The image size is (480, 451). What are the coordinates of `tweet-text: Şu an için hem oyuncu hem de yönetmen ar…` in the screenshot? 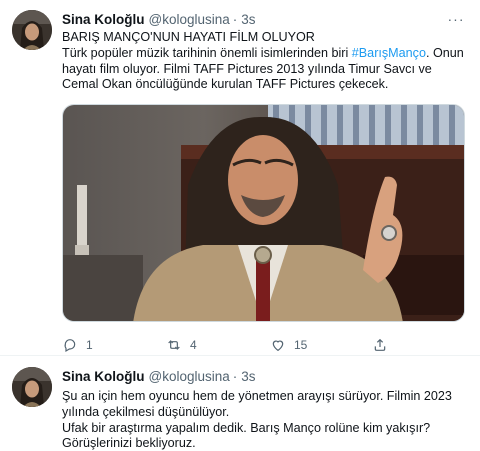 It's located at (264, 420).